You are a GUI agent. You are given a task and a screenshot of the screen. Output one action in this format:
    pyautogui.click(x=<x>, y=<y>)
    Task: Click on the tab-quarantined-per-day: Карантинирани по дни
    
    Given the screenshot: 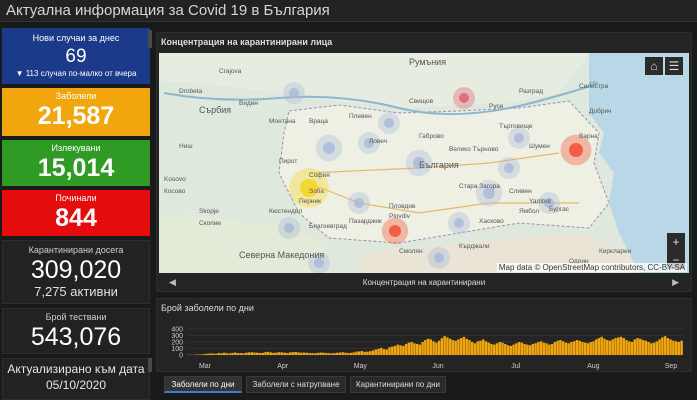 What is the action you would take?
    pyautogui.click(x=398, y=384)
    